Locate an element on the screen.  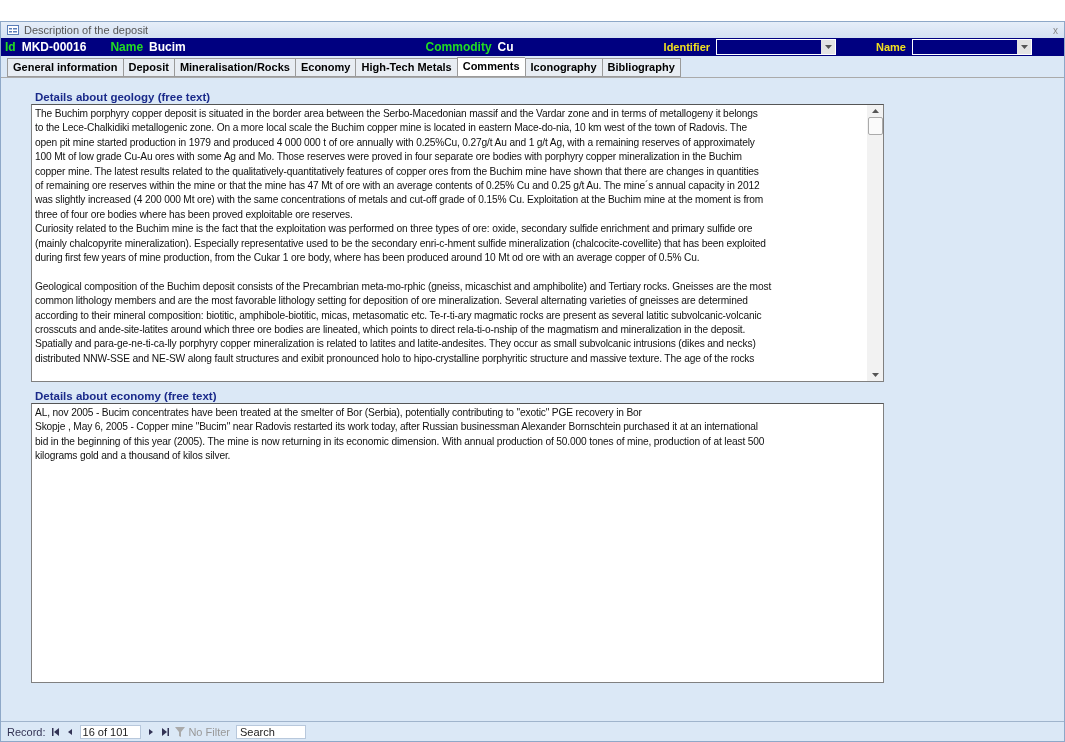
text-line: crosscuts and ande-site-latites around which three ore bodies are lineated, which points to direct rela-ti-o-nship of the magmatism and mineralization in the deposit. is located at coordinates (391, 330).